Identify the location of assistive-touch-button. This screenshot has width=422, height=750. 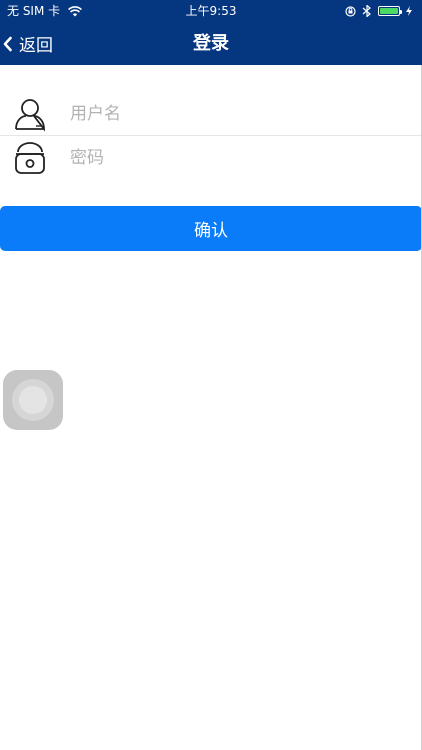
(33, 400).